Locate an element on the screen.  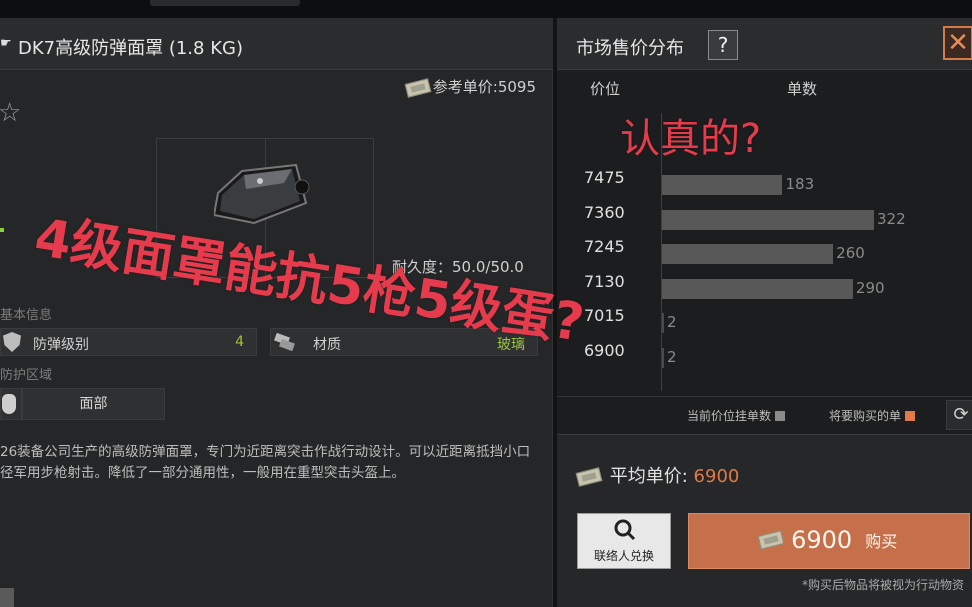
protect-zone: 面部 is located at coordinates (93, 404).